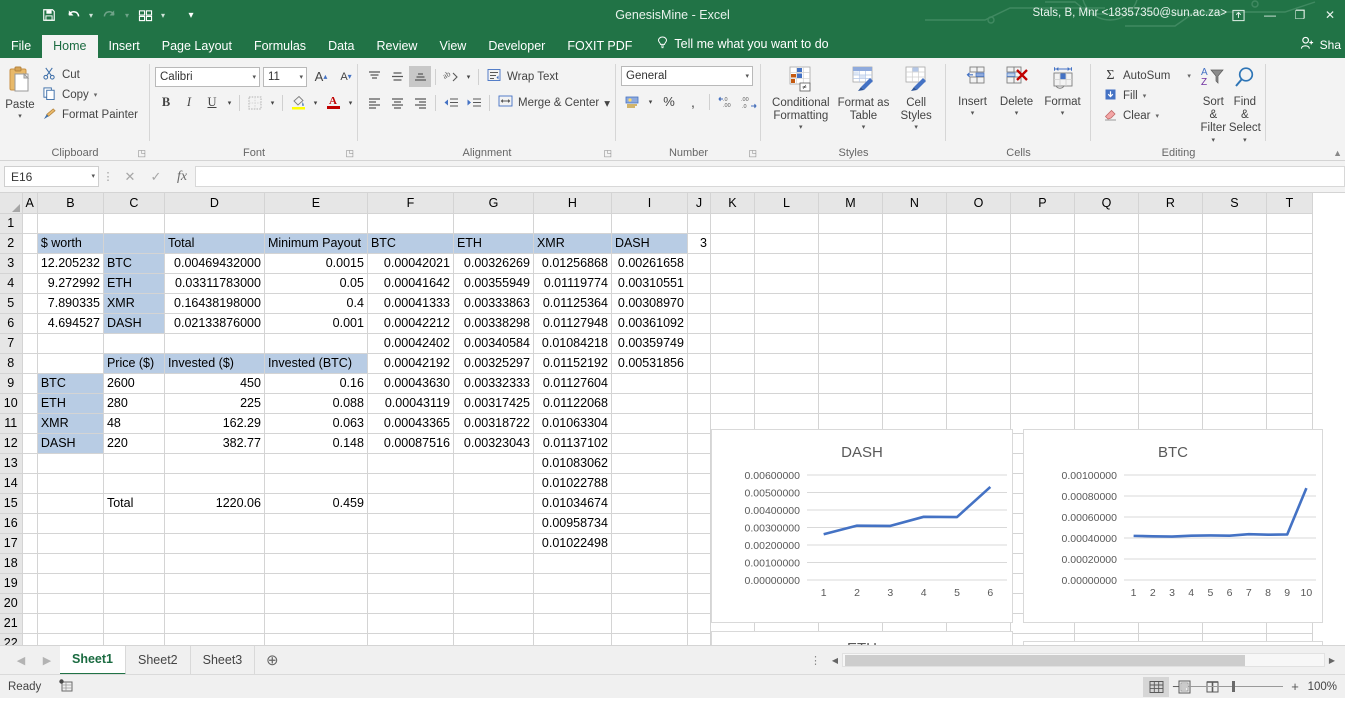 This screenshot has height=716, width=1345. I want to click on row-header-4: 4, so click(11, 283).